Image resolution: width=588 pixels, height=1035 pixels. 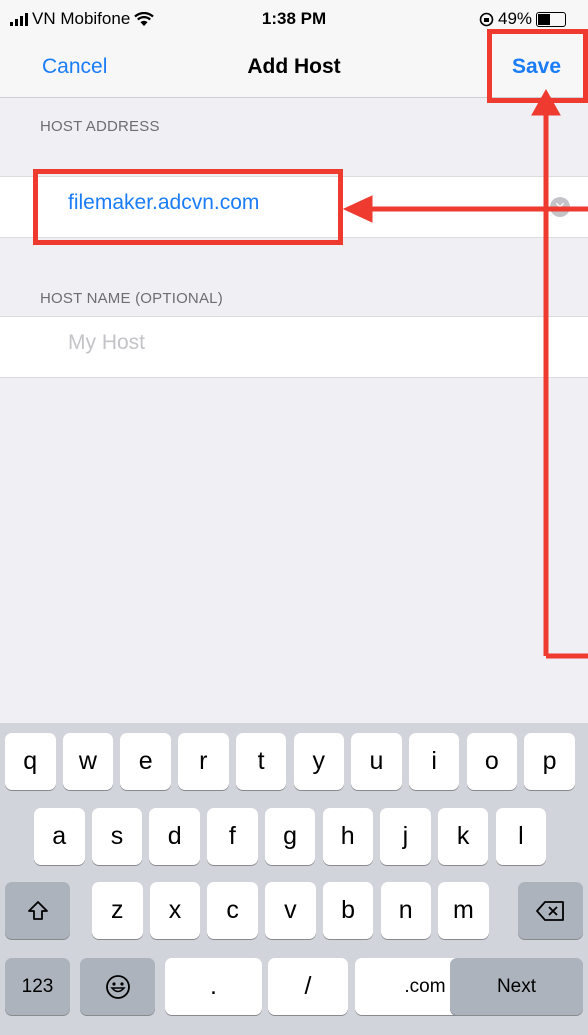 What do you see at coordinates (357, 209) in the screenshot?
I see `arrow-left-head` at bounding box center [357, 209].